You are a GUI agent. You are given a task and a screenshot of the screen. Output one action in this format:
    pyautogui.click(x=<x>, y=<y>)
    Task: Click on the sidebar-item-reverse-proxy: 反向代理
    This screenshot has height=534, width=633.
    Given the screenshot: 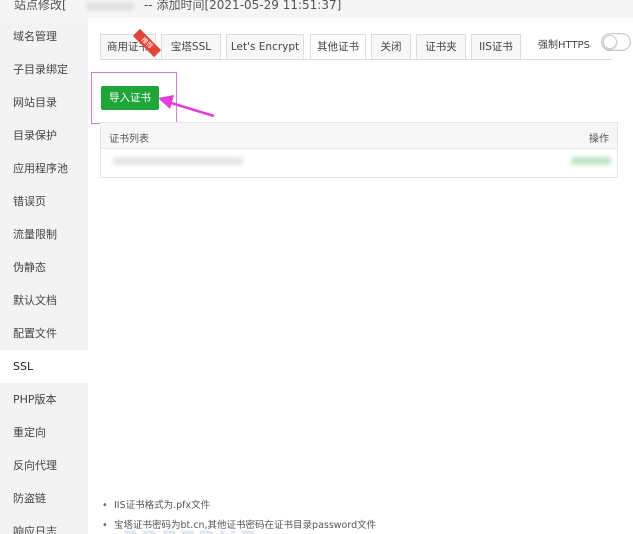 What is the action you would take?
    pyautogui.click(x=44, y=465)
    